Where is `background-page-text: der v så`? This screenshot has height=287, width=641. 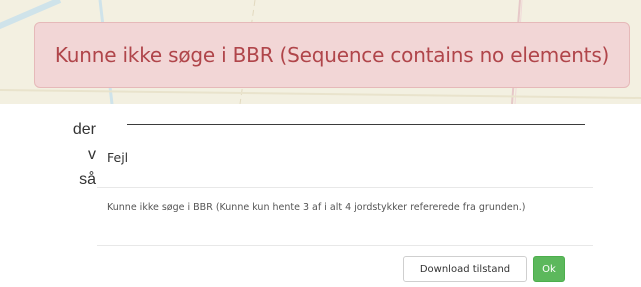 background-page-text: der v så is located at coordinates (48, 154).